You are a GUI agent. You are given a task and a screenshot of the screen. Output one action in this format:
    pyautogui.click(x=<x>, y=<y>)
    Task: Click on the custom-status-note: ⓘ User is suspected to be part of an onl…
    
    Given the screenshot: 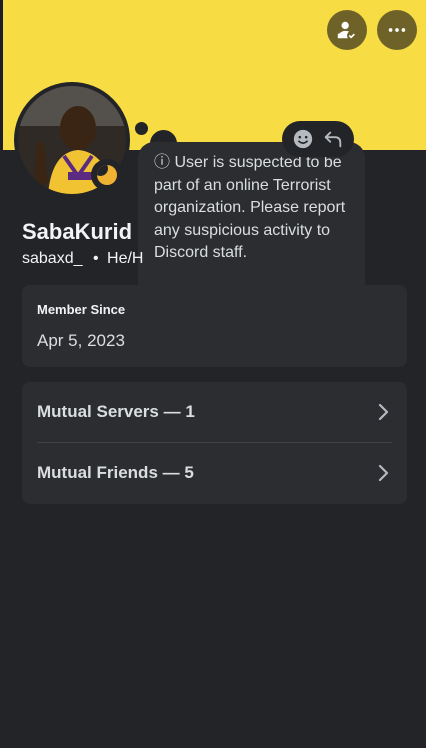 What is the action you would take?
    pyautogui.click(x=251, y=220)
    